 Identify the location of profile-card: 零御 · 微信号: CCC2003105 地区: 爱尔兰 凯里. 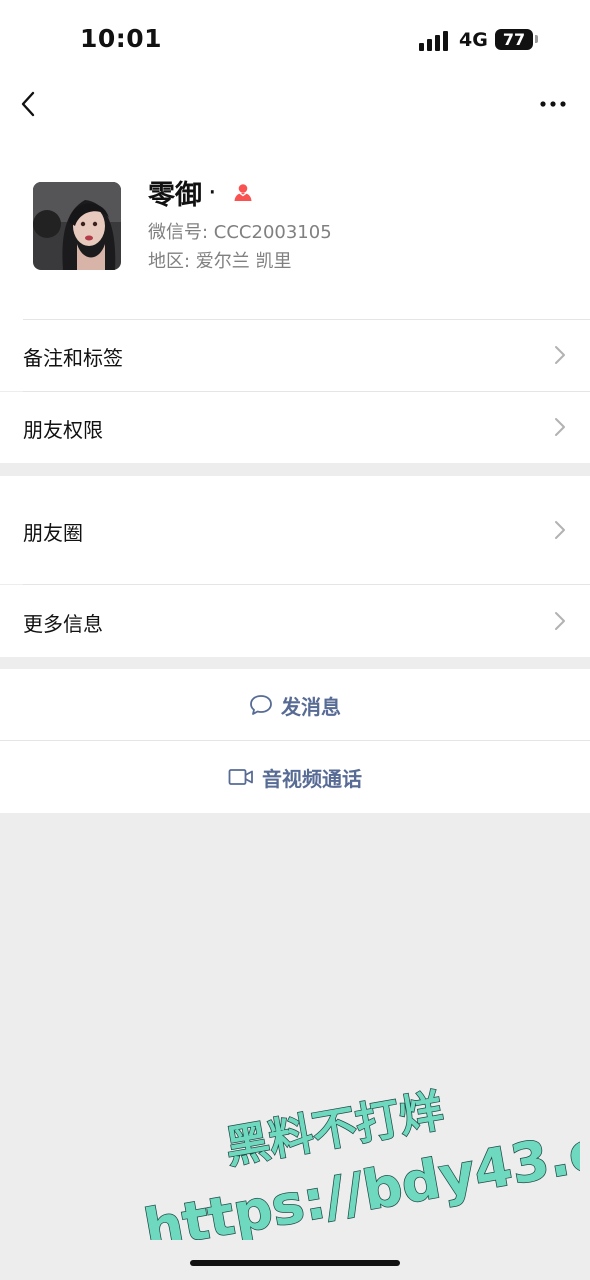
(295, 225).